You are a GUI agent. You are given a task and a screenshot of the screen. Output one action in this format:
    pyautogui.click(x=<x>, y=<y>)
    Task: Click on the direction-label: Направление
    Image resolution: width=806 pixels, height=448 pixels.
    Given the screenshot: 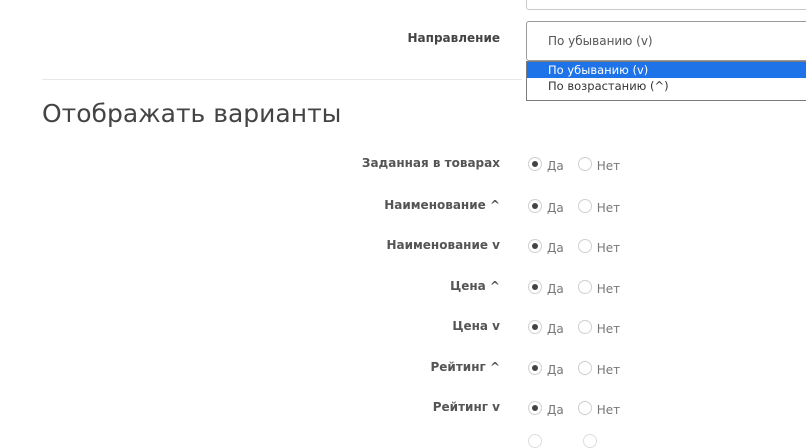 What is the action you would take?
    pyautogui.click(x=453, y=38)
    